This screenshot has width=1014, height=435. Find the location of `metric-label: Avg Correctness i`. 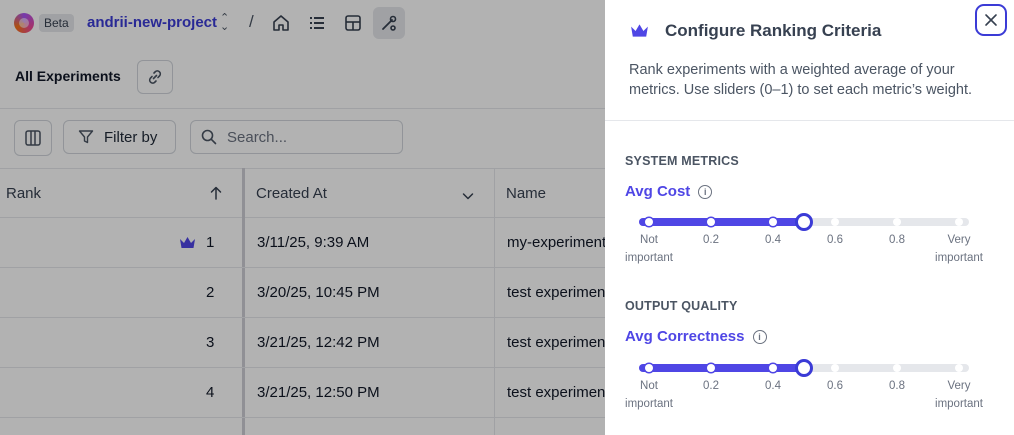

metric-label: Avg Correctness i is located at coordinates (696, 336).